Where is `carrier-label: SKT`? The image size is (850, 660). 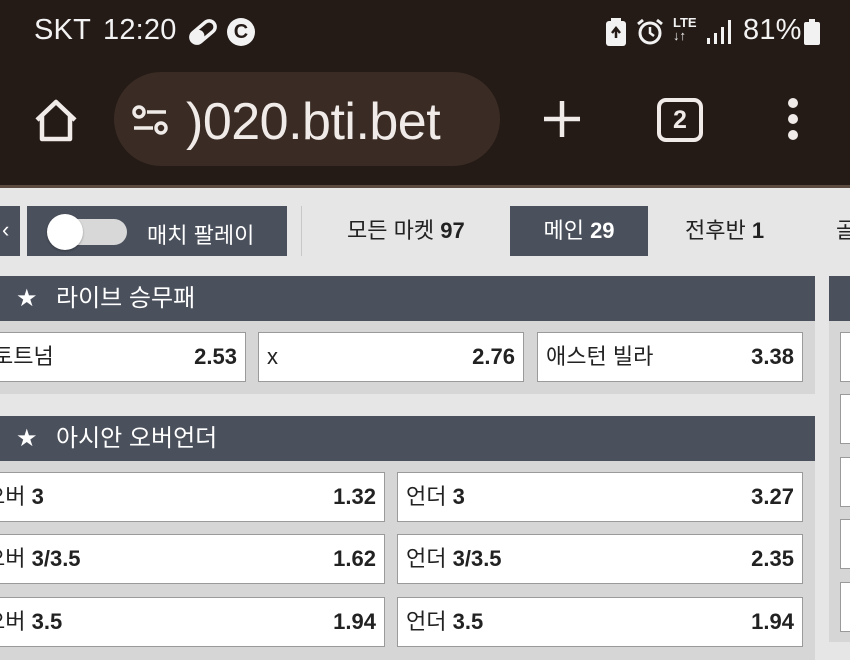 carrier-label: SKT is located at coordinates (62, 30).